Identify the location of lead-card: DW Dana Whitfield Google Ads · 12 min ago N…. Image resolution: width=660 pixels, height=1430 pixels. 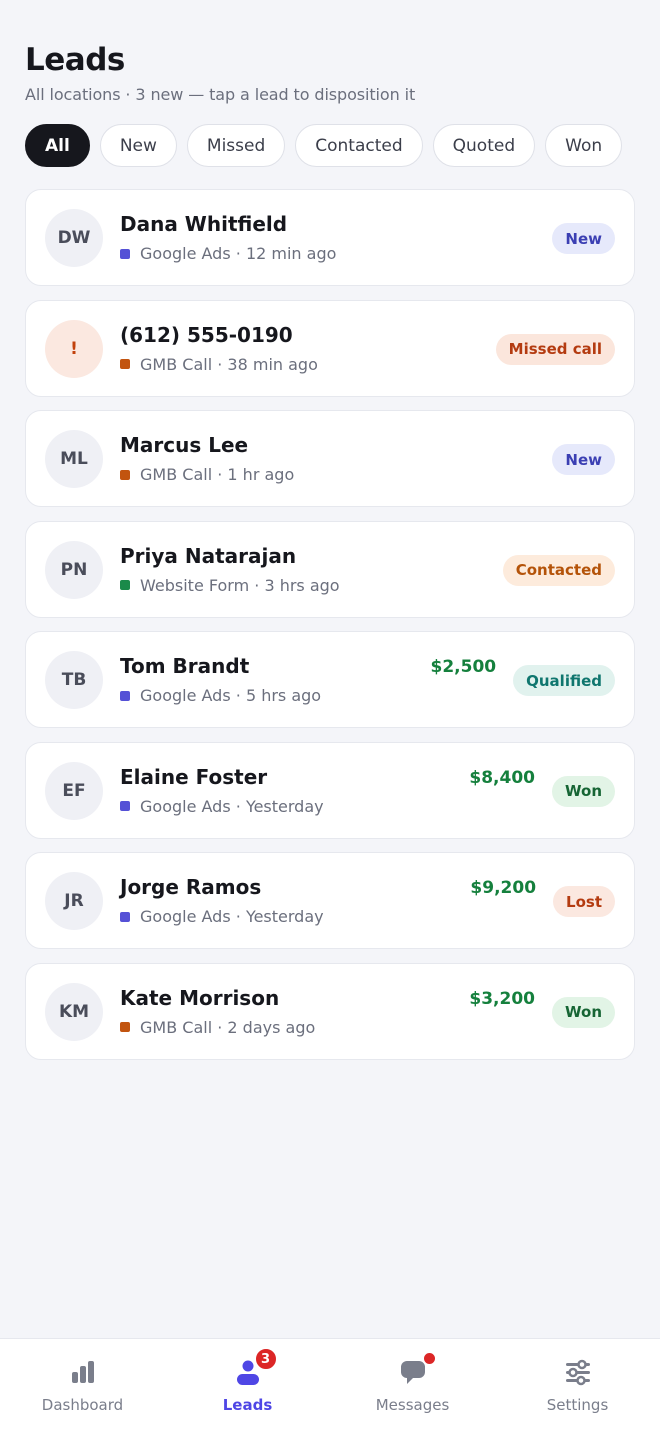
(330, 237).